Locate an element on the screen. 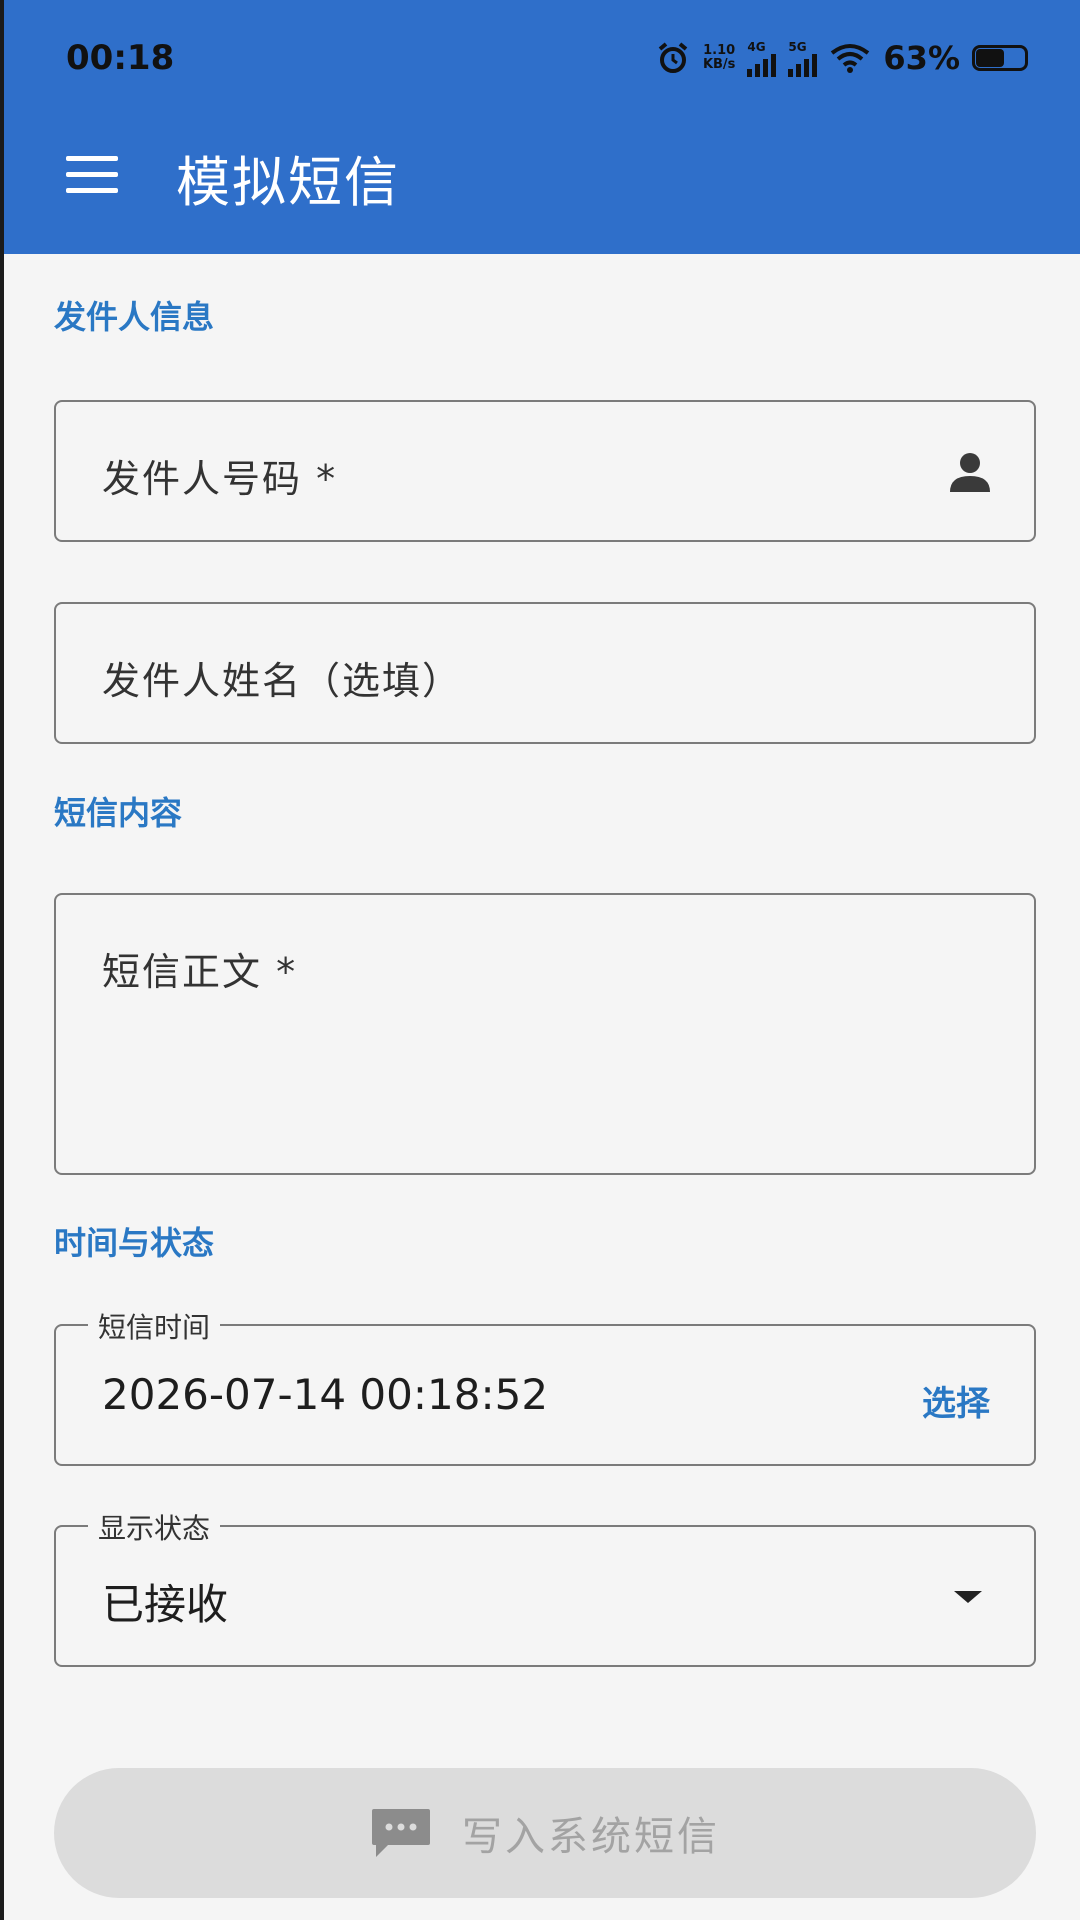  battery-fill is located at coordinates (990, 58).